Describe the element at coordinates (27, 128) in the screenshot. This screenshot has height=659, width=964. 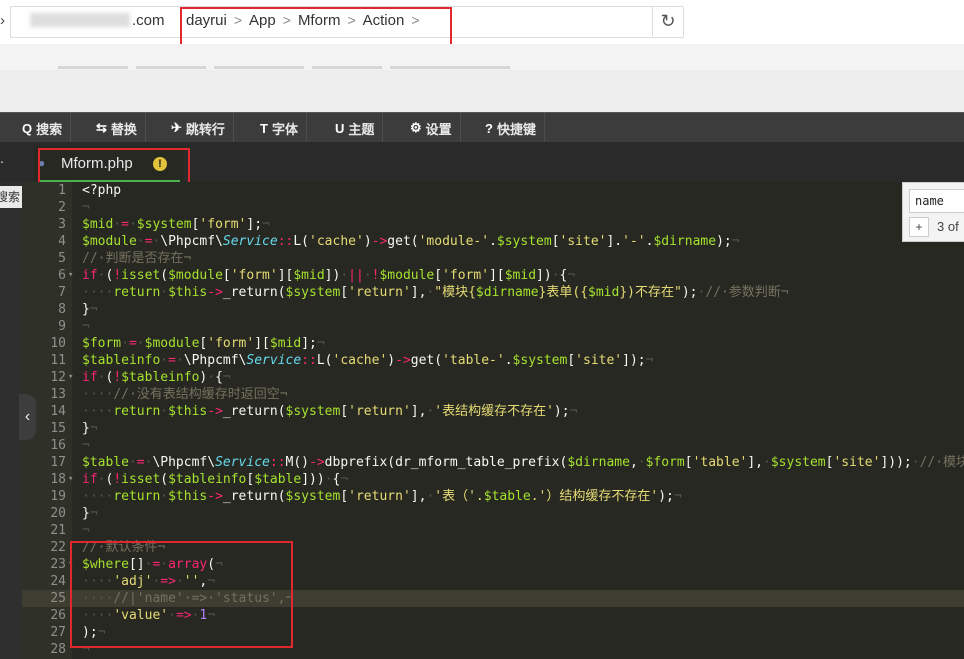
I see `search-icon: Q` at that location.